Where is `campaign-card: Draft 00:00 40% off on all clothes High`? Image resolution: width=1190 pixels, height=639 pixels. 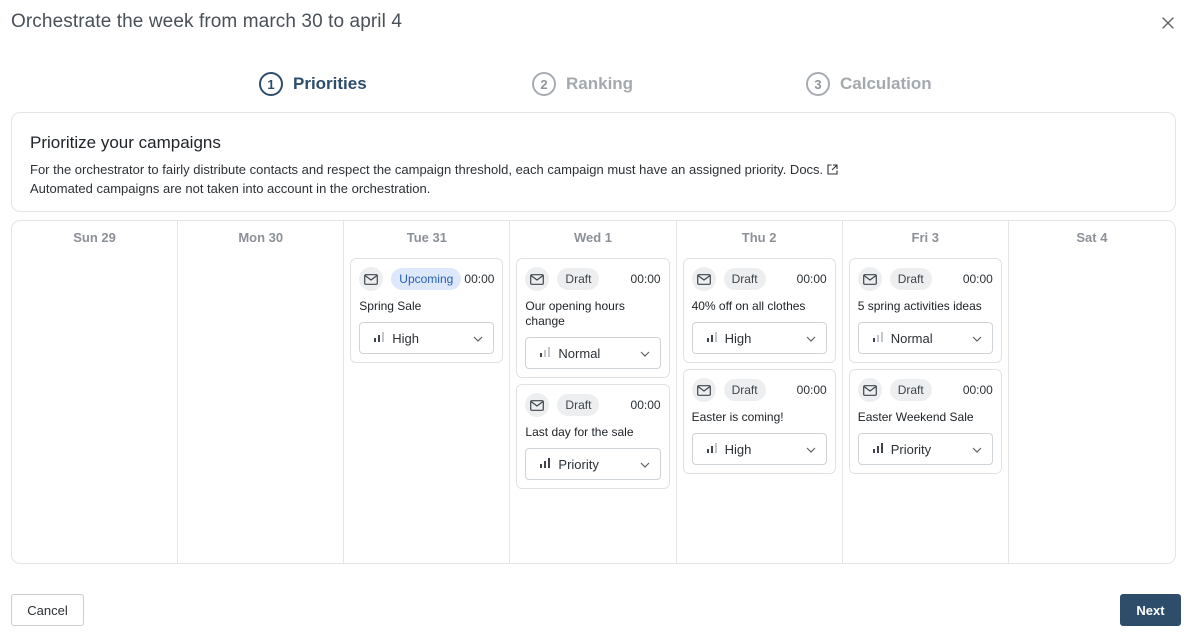 campaign-card: Draft 00:00 40% off on all clothes High is located at coordinates (759, 310).